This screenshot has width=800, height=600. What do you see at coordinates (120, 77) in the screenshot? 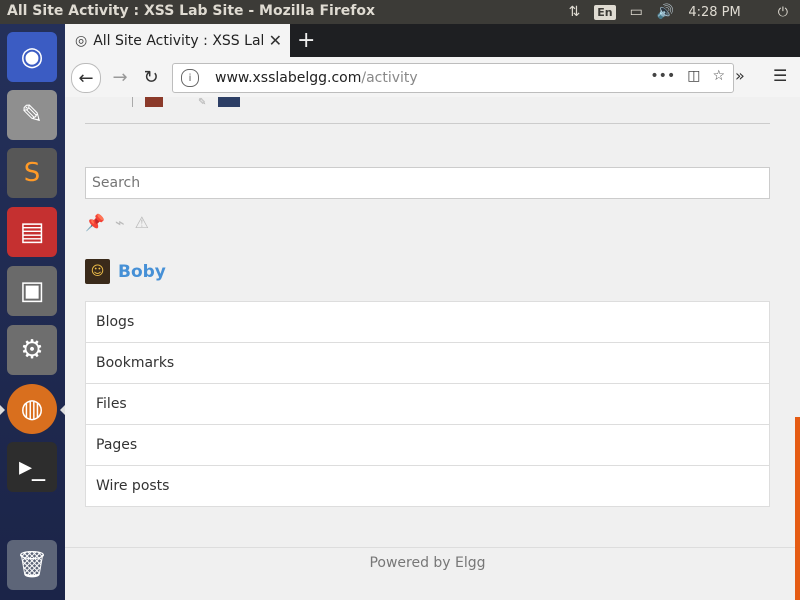
I see `forward-button: →` at bounding box center [120, 77].